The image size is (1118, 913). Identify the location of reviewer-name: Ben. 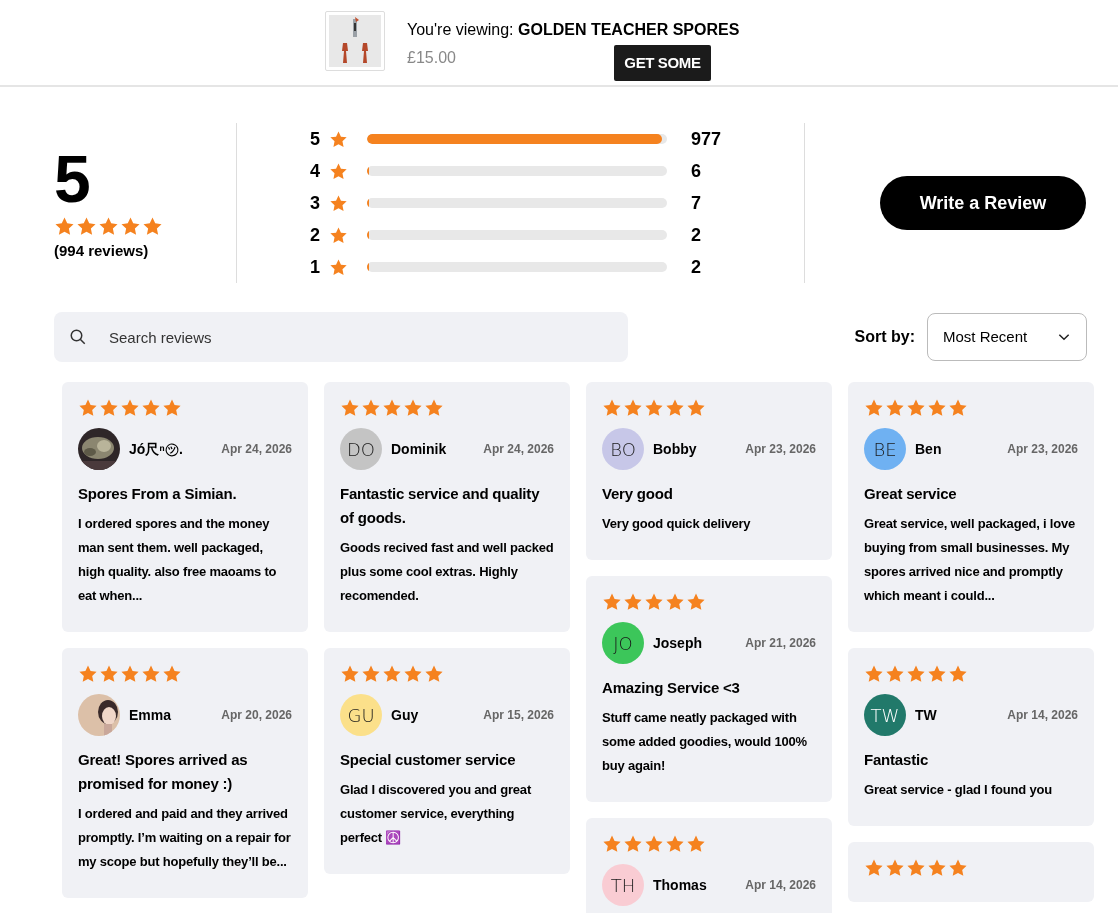
(928, 449).